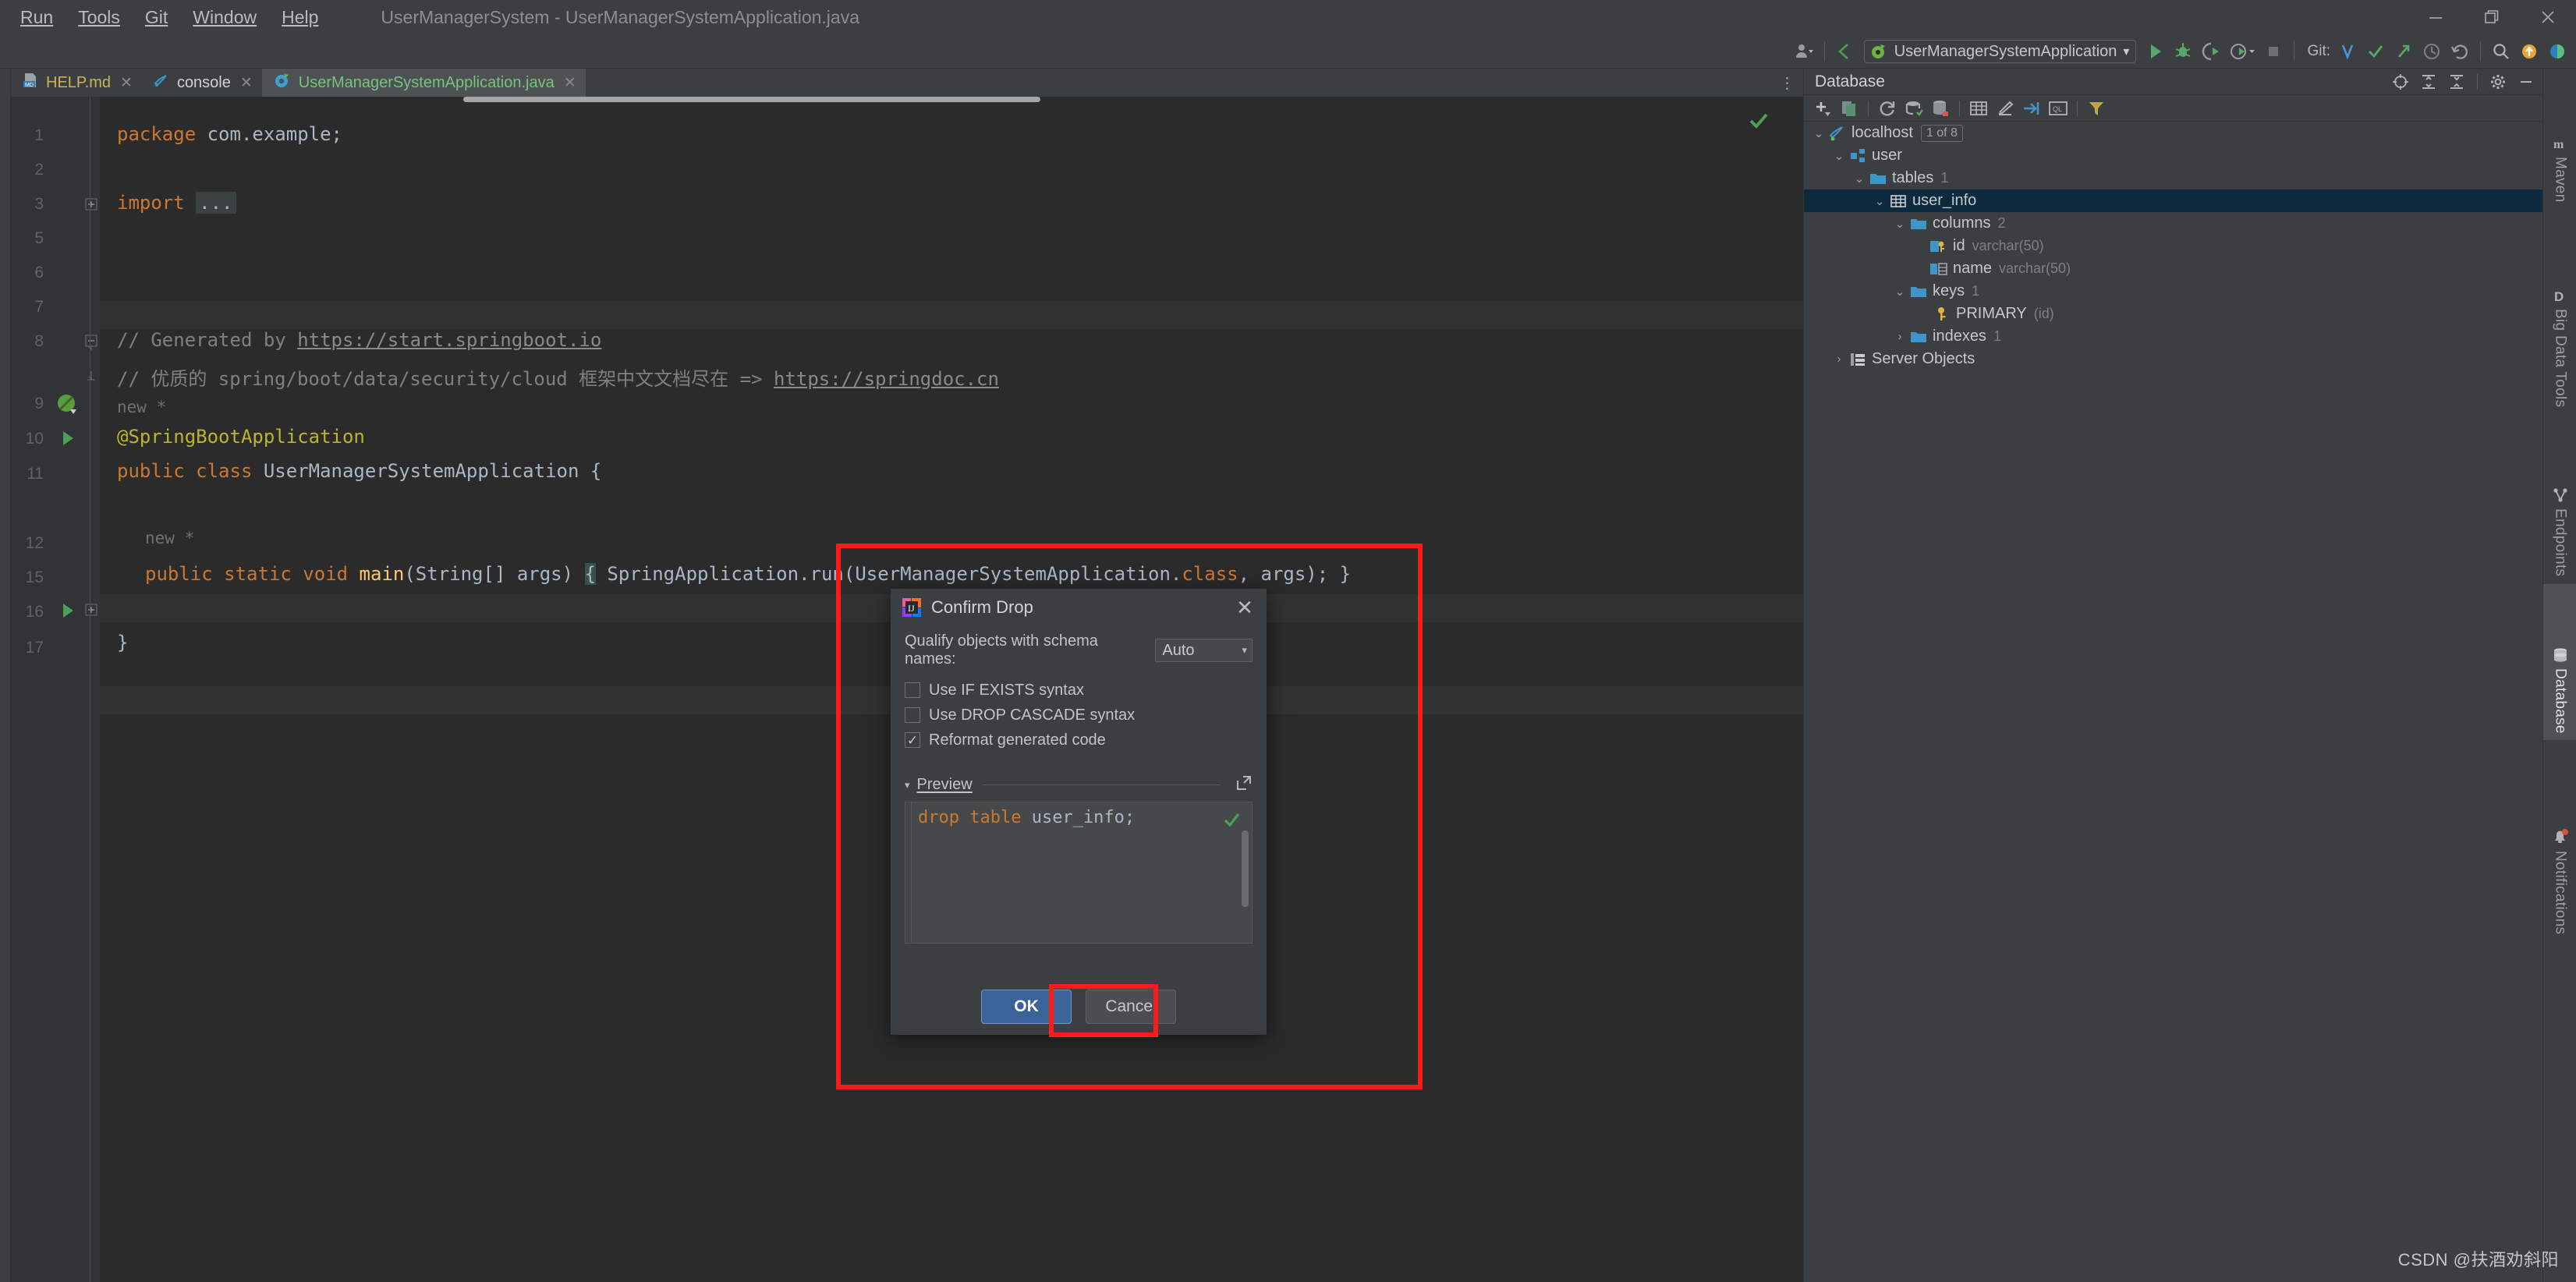 Image resolution: width=2576 pixels, height=1282 pixels. I want to click on tab-overflow-icon: ⋮, so click(1787, 83).